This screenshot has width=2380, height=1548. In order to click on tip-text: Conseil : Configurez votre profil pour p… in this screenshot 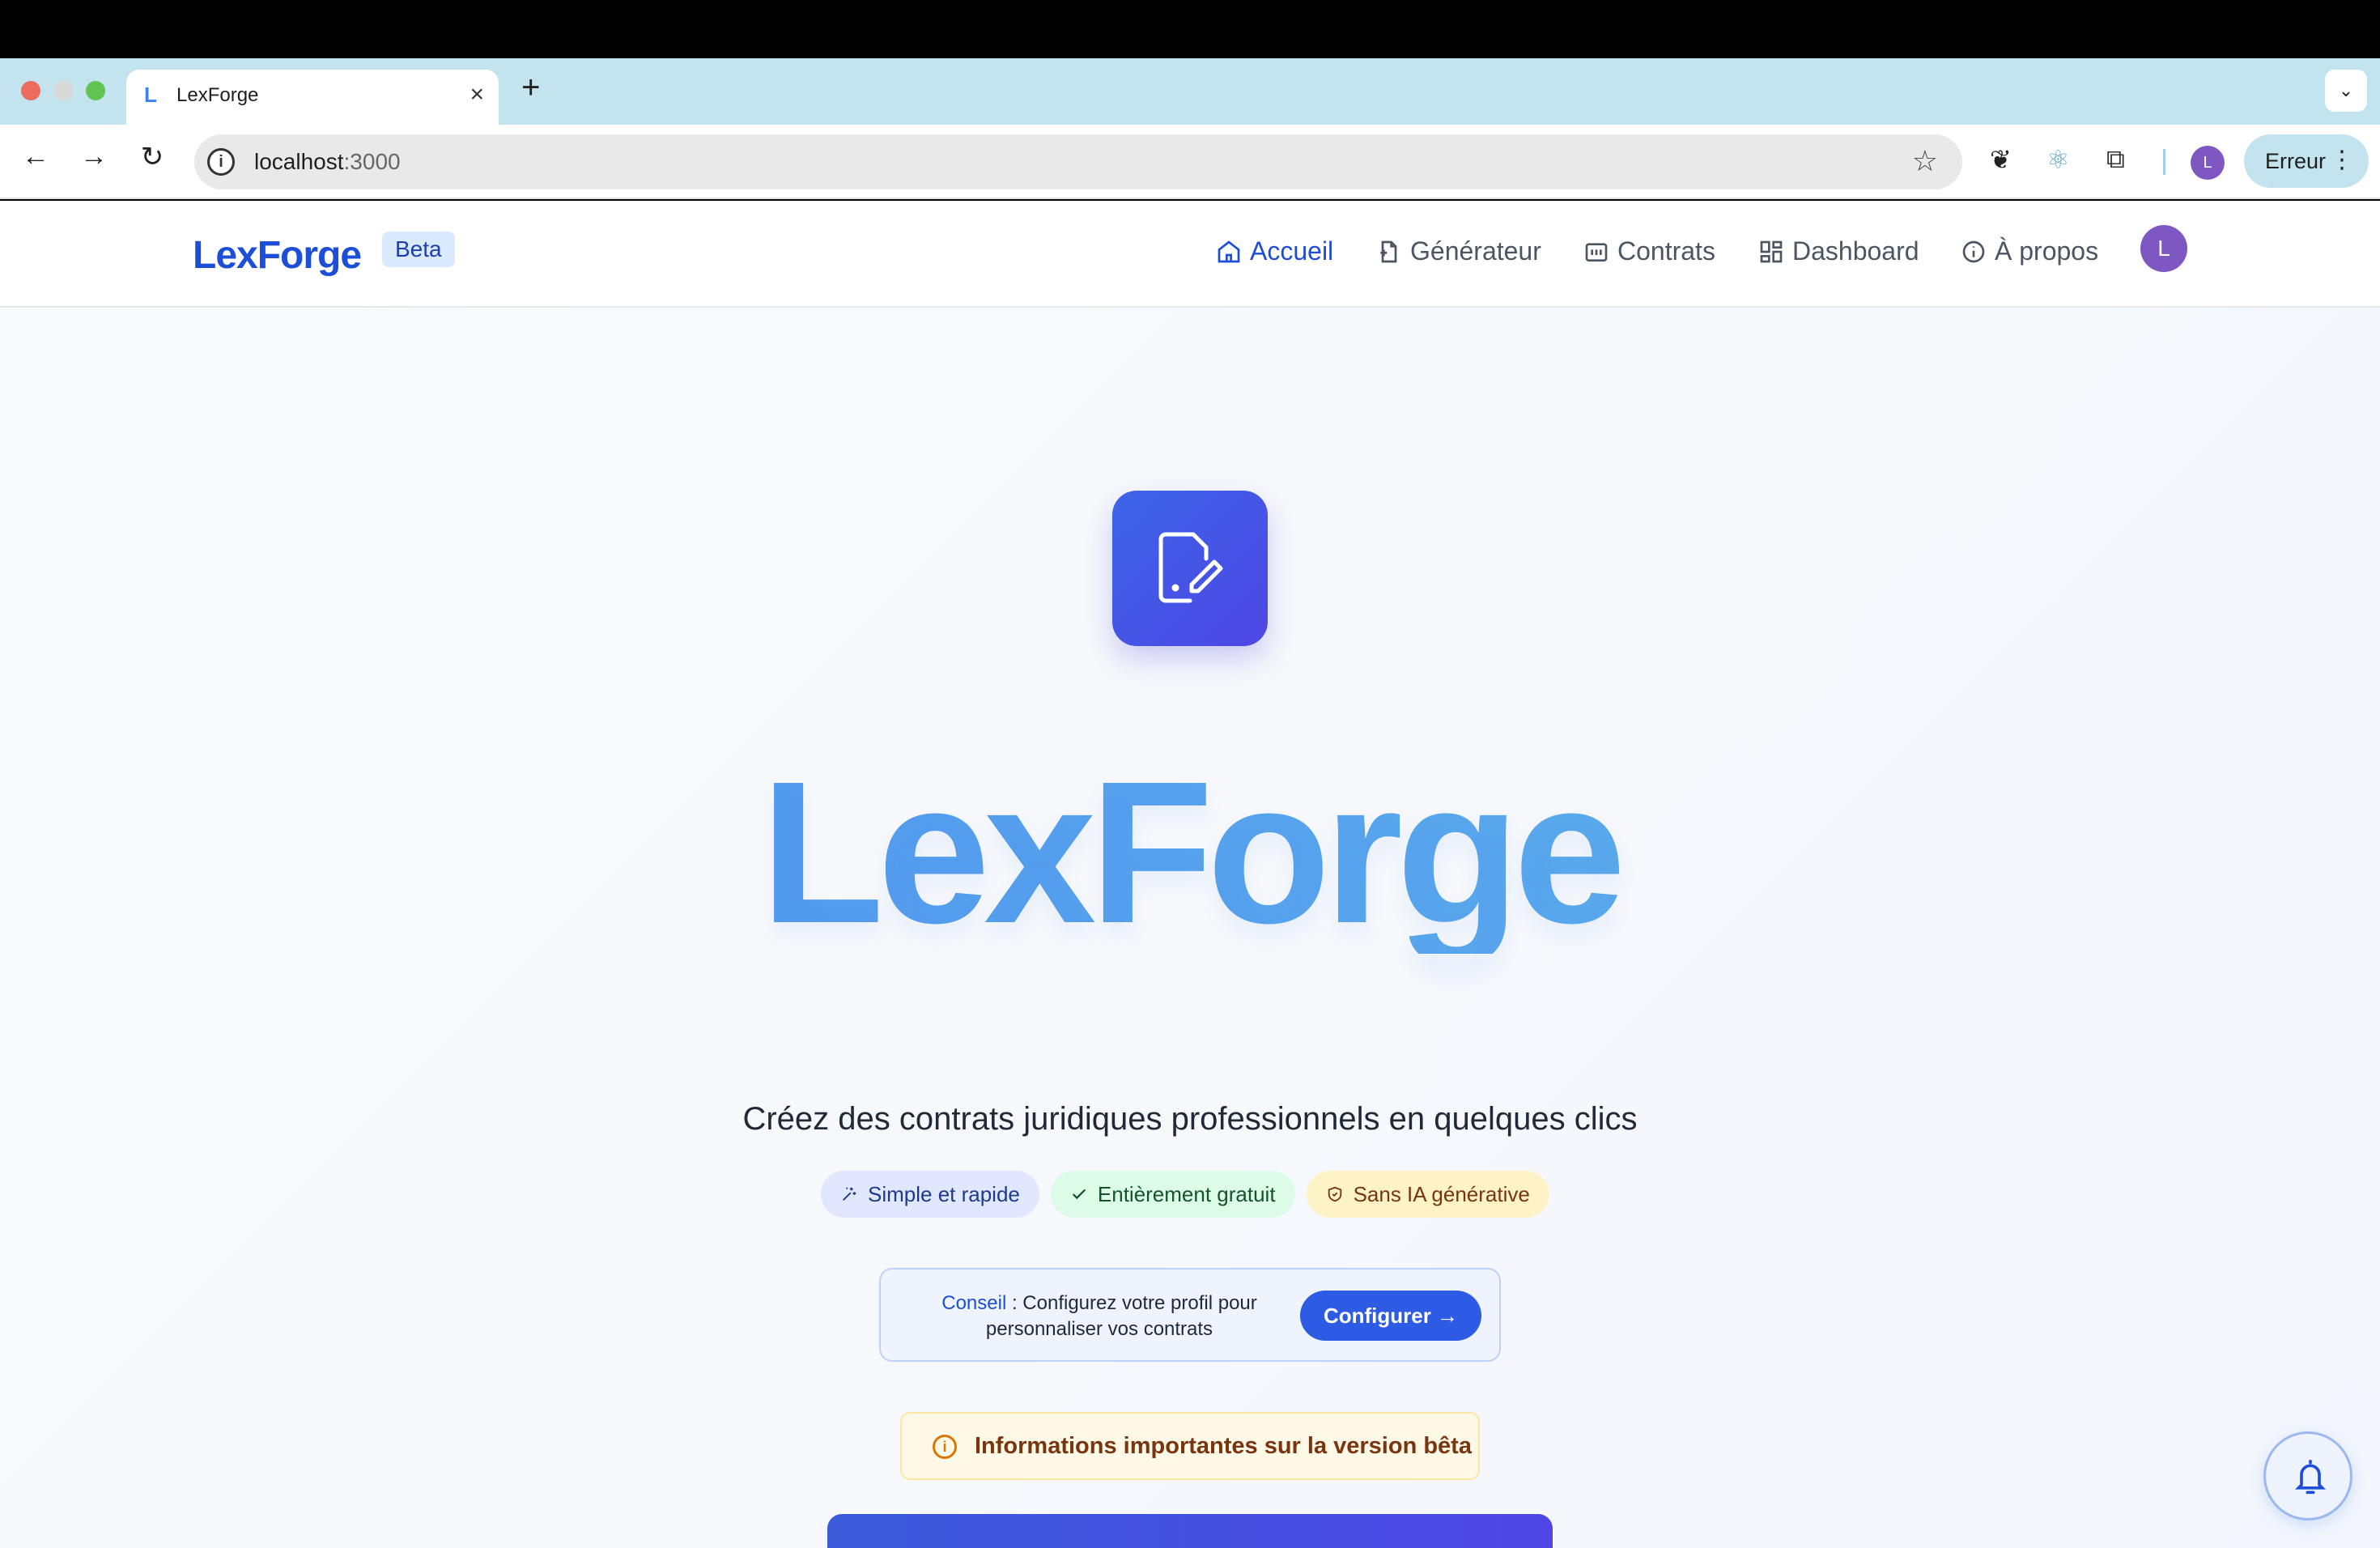, I will do `click(1099, 1316)`.